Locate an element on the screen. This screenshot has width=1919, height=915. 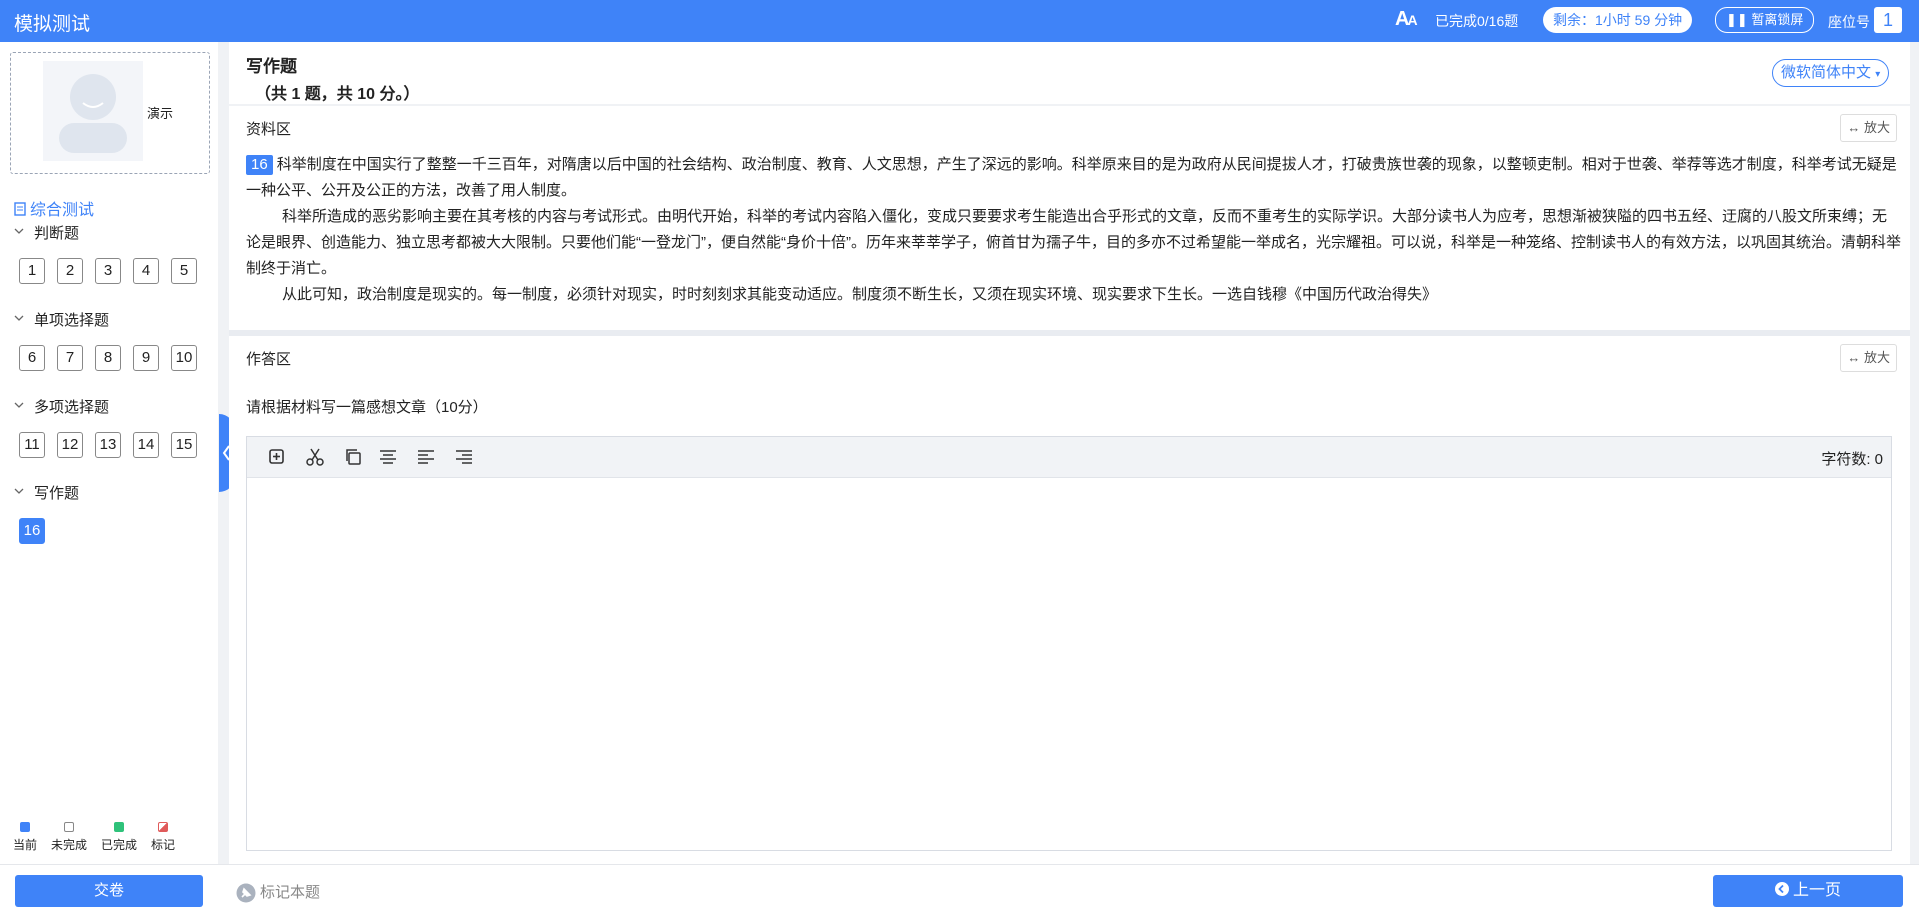
paste-icon is located at coordinates (277, 457).